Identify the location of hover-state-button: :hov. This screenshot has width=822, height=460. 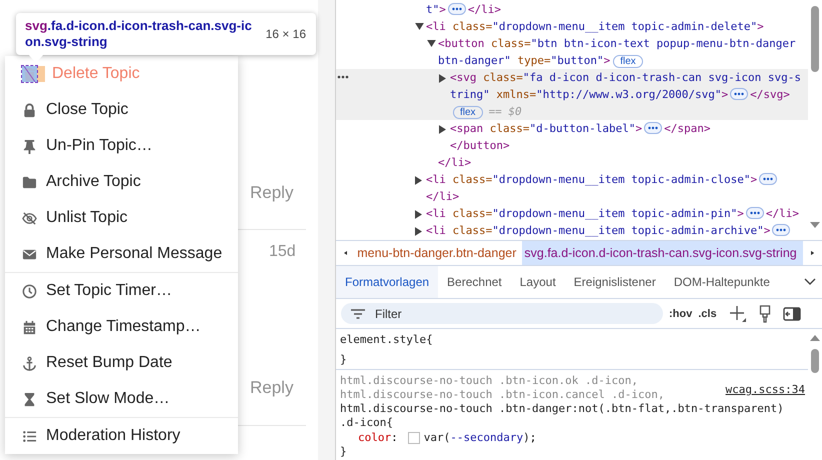
(680, 314).